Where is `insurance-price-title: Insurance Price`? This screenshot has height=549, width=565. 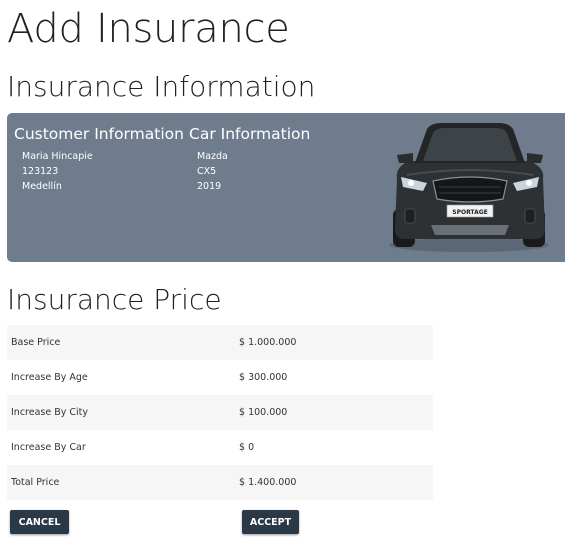
insurance-price-title: Insurance Price is located at coordinates (114, 299).